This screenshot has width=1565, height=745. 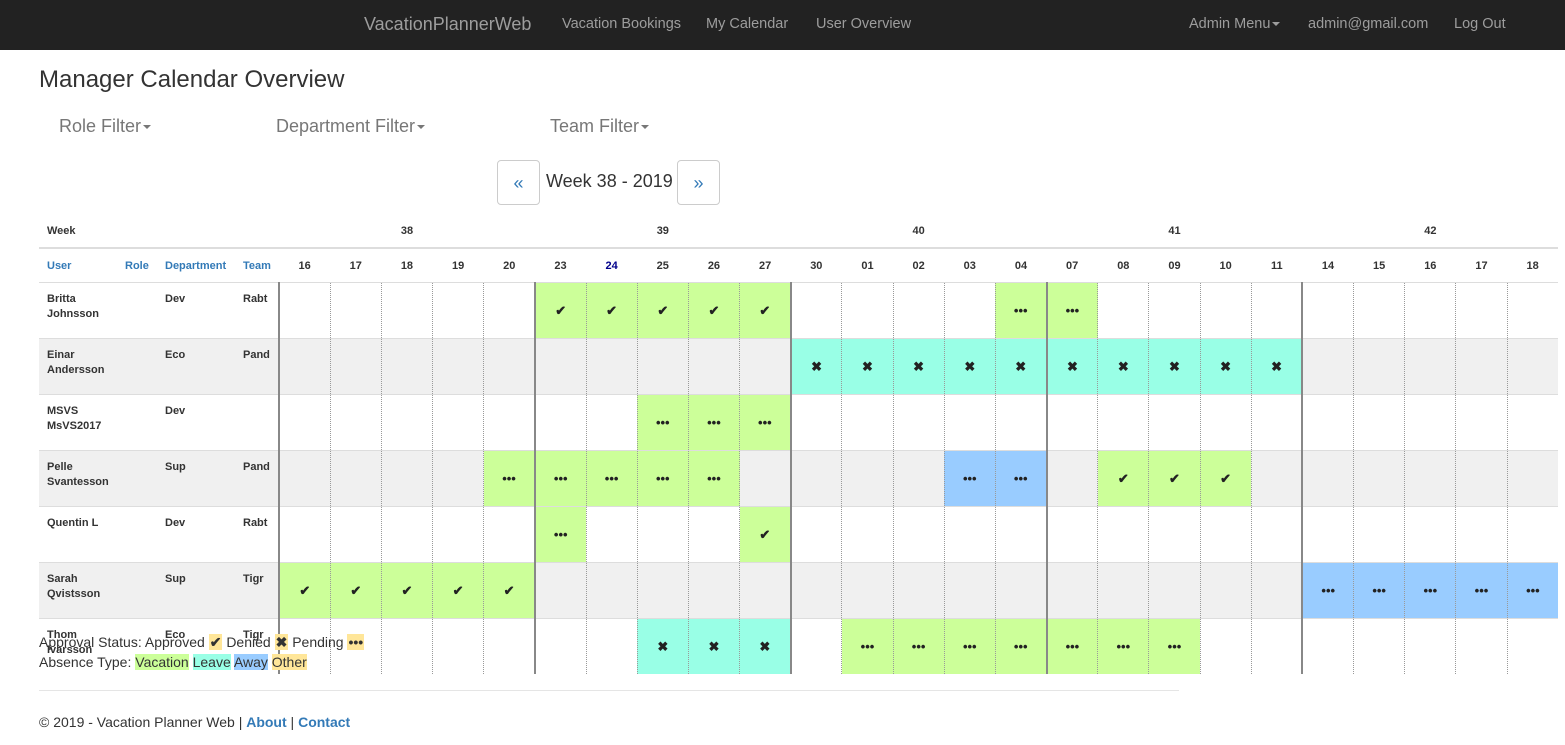 What do you see at coordinates (747, 25) in the screenshot?
I see `nav-my-calendar: My Calendar` at bounding box center [747, 25].